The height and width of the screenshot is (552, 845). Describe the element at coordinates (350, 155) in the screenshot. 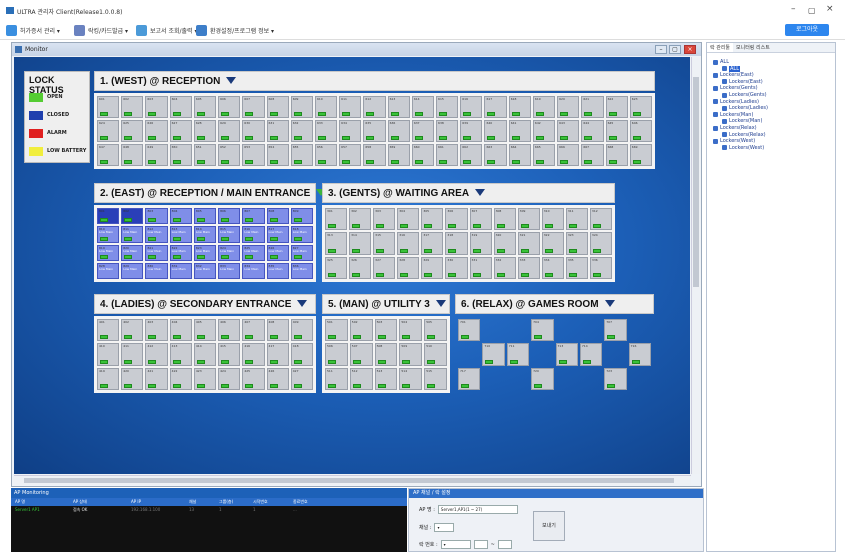

I see `locker-cell: 657` at that location.